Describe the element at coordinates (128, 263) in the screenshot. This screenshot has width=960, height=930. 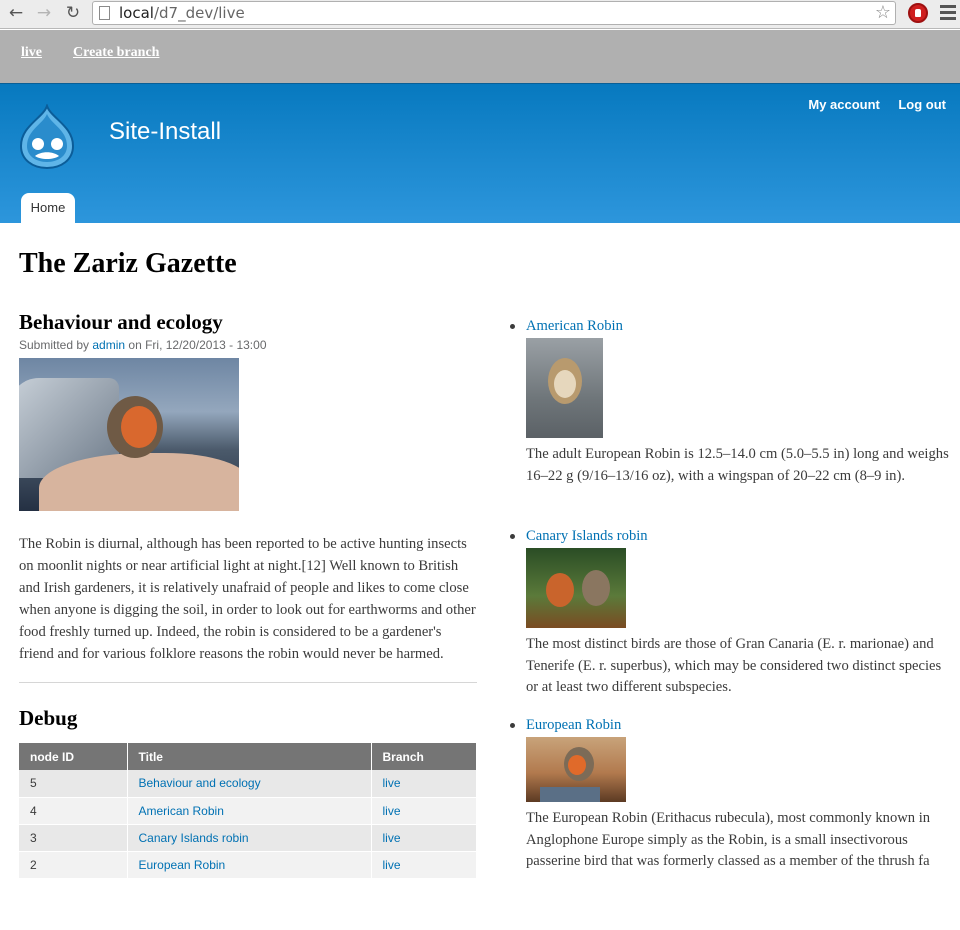
I see `page-title: The Zariz Gazette` at that location.